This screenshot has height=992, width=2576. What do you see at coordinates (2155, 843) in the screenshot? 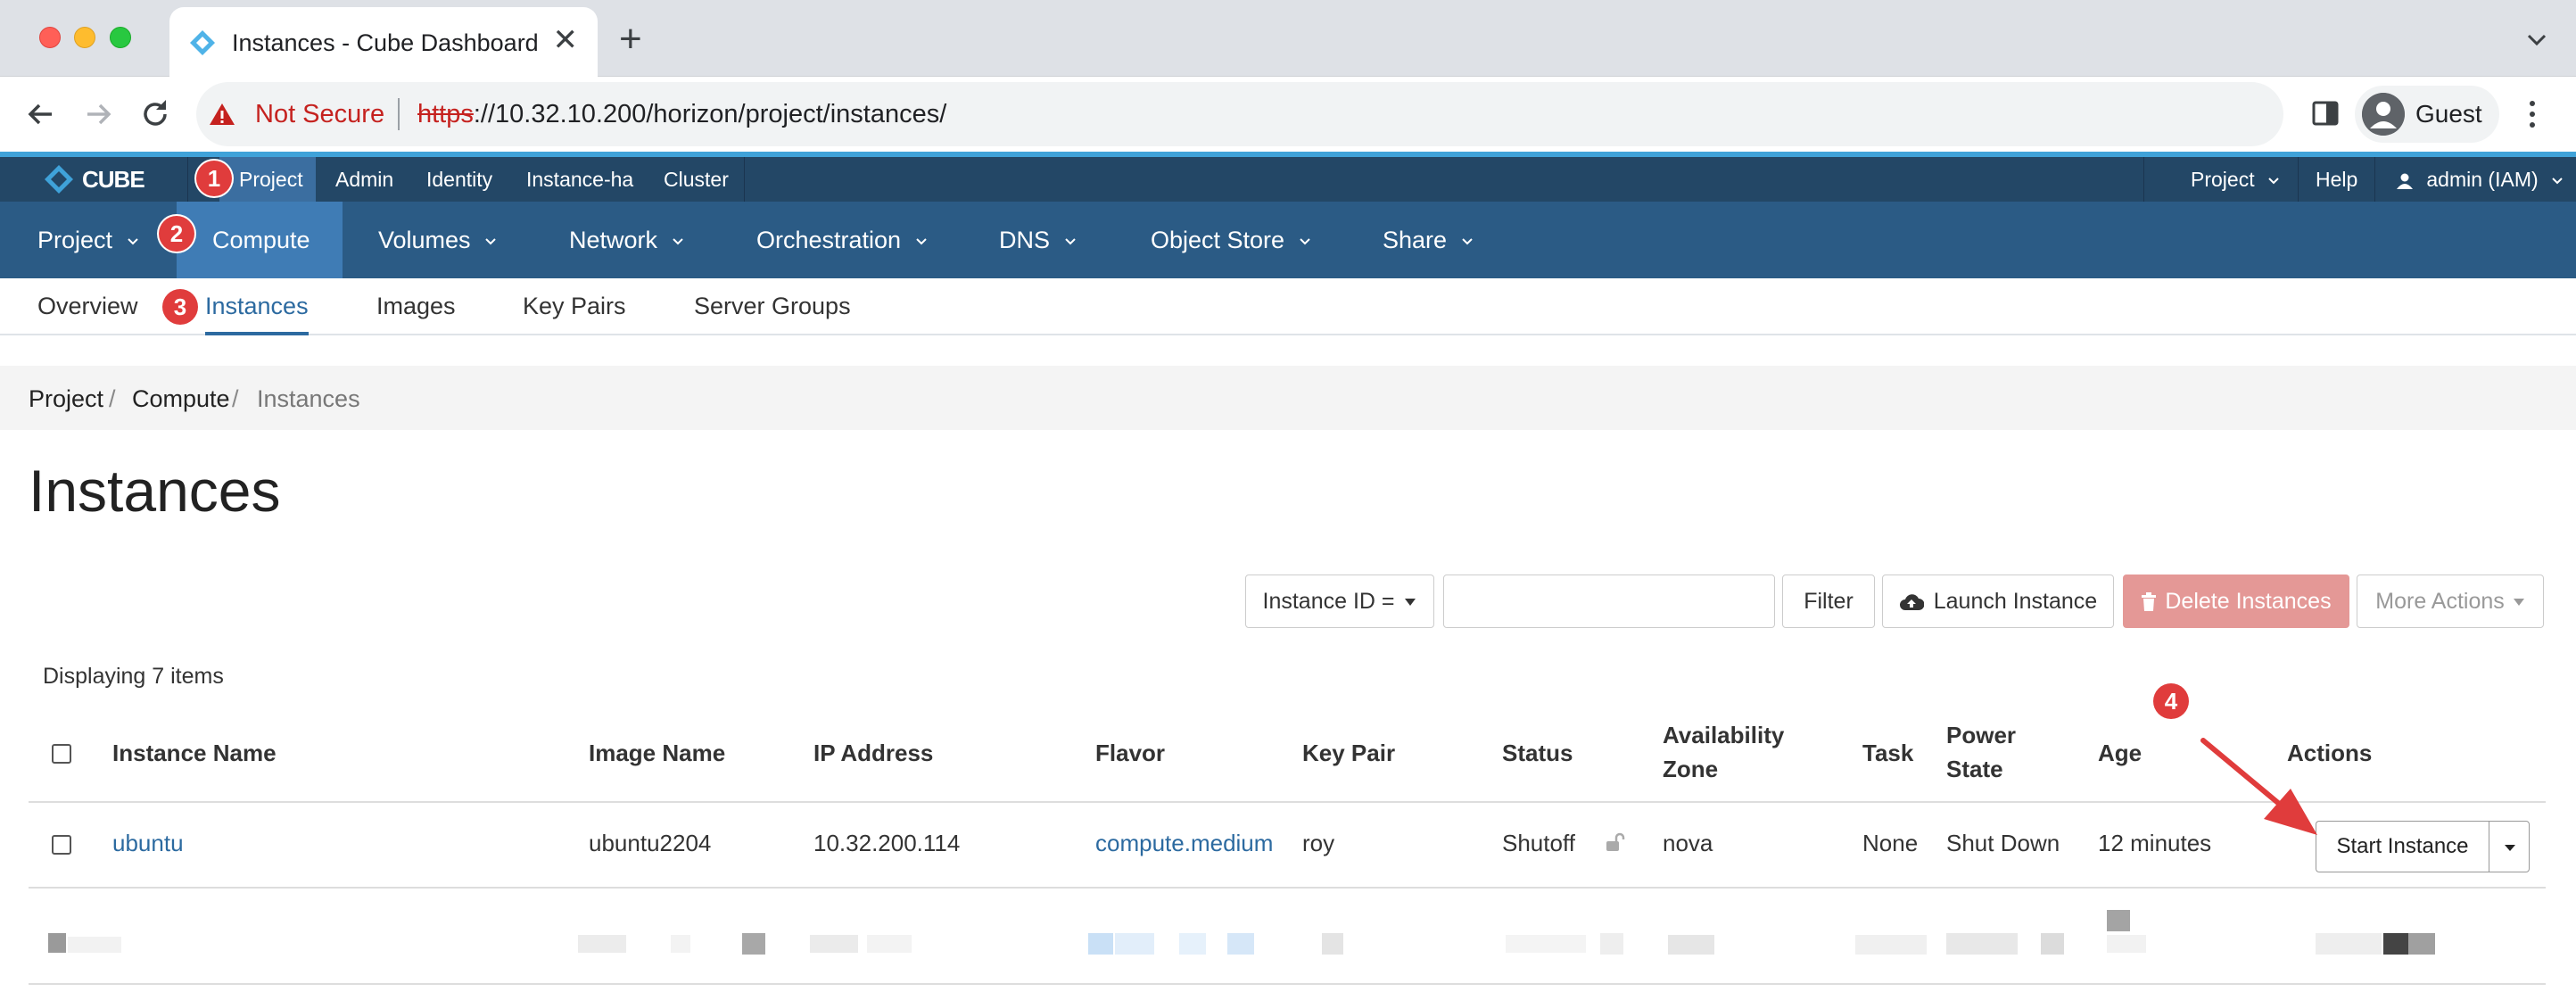
I see `age: 12 minutes` at bounding box center [2155, 843].